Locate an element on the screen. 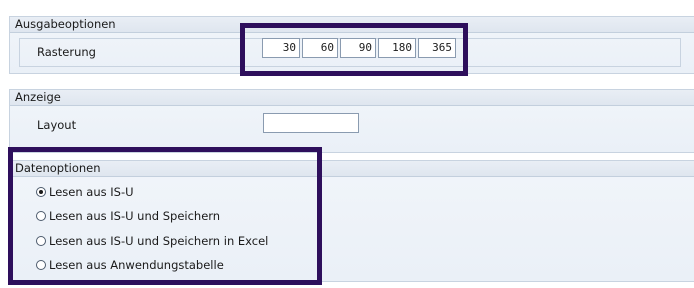 Image resolution: width=694 pixels, height=288 pixels. layout-label: Layout is located at coordinates (57, 125).